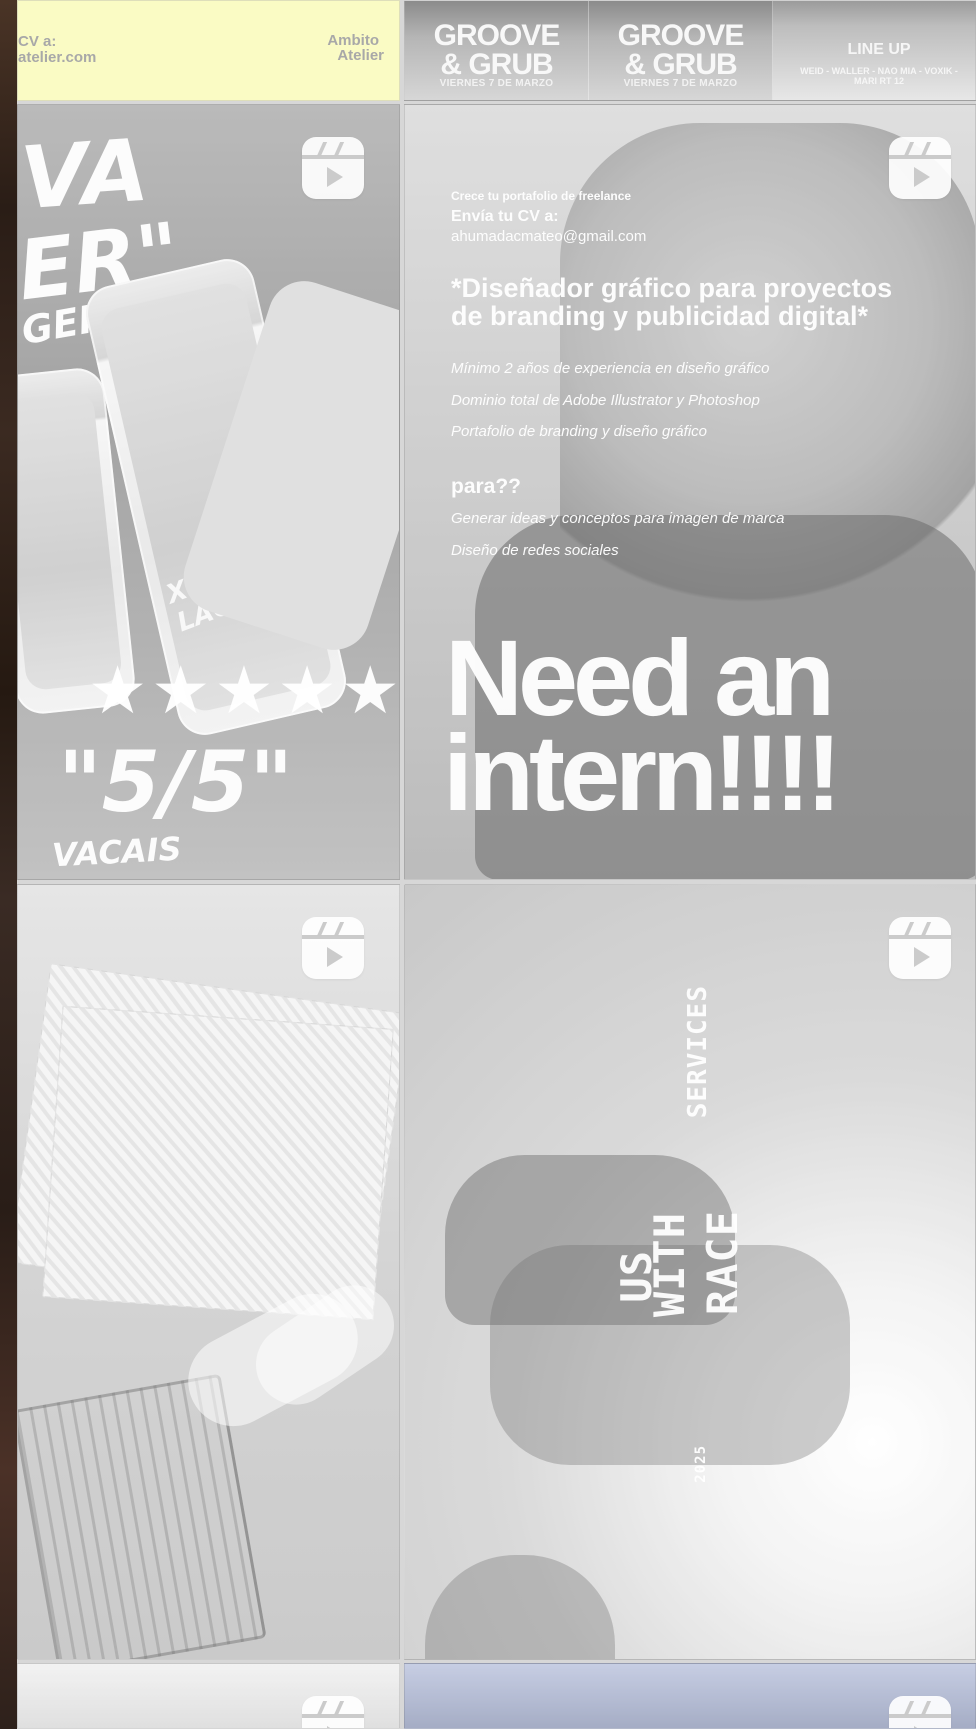  What do you see at coordinates (360, 55) in the screenshot?
I see `brand-name-line-2: Atelier` at bounding box center [360, 55].